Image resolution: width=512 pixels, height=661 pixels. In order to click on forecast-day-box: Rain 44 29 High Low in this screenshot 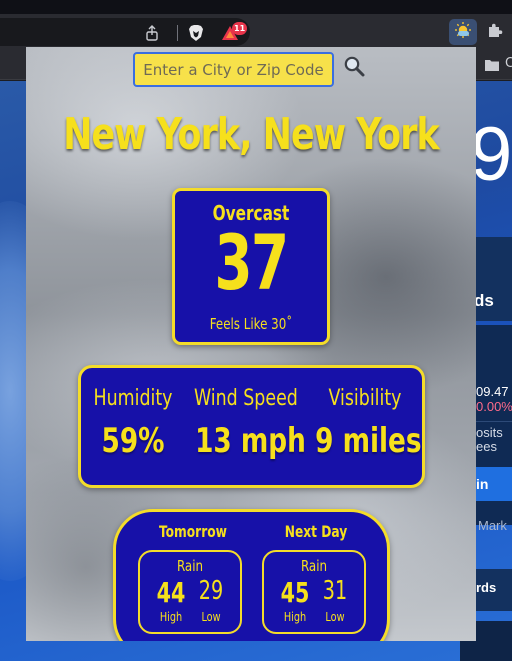, I will do `click(190, 592)`.